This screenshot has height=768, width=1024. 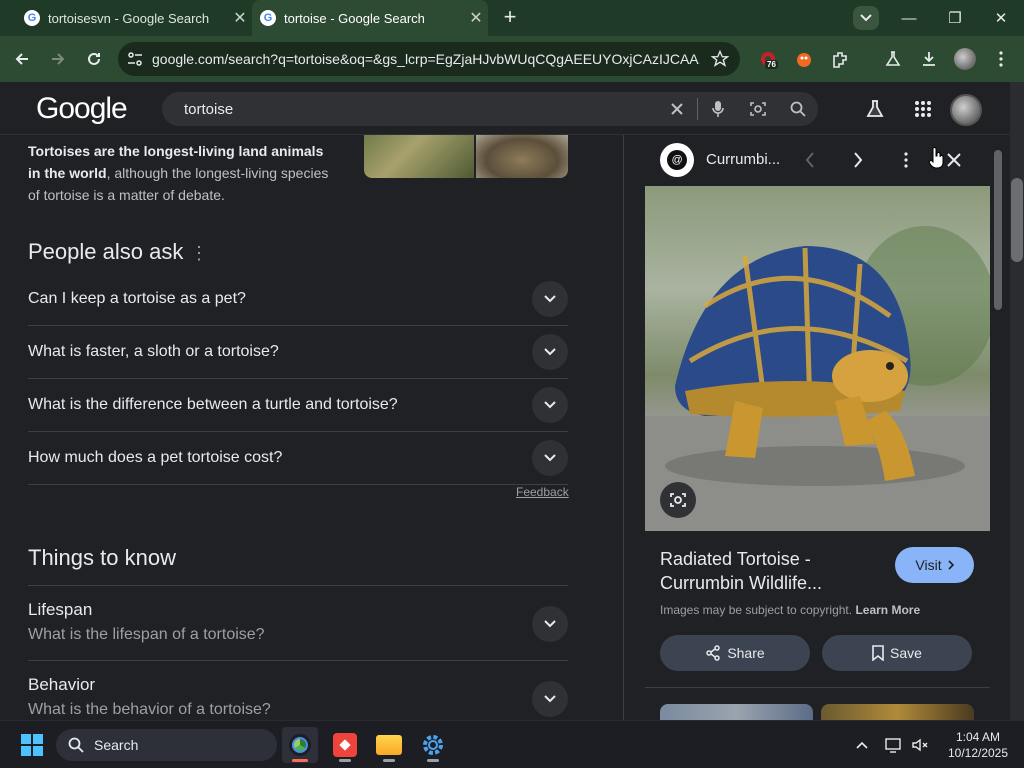 What do you see at coordinates (893, 59) in the screenshot?
I see `labs-flask-icon` at bounding box center [893, 59].